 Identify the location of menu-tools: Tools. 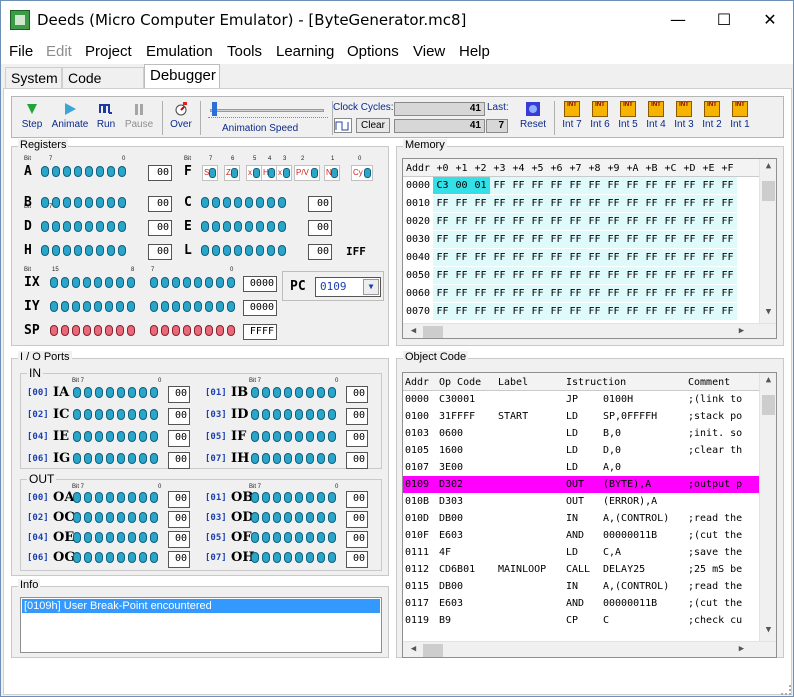
(244, 51).